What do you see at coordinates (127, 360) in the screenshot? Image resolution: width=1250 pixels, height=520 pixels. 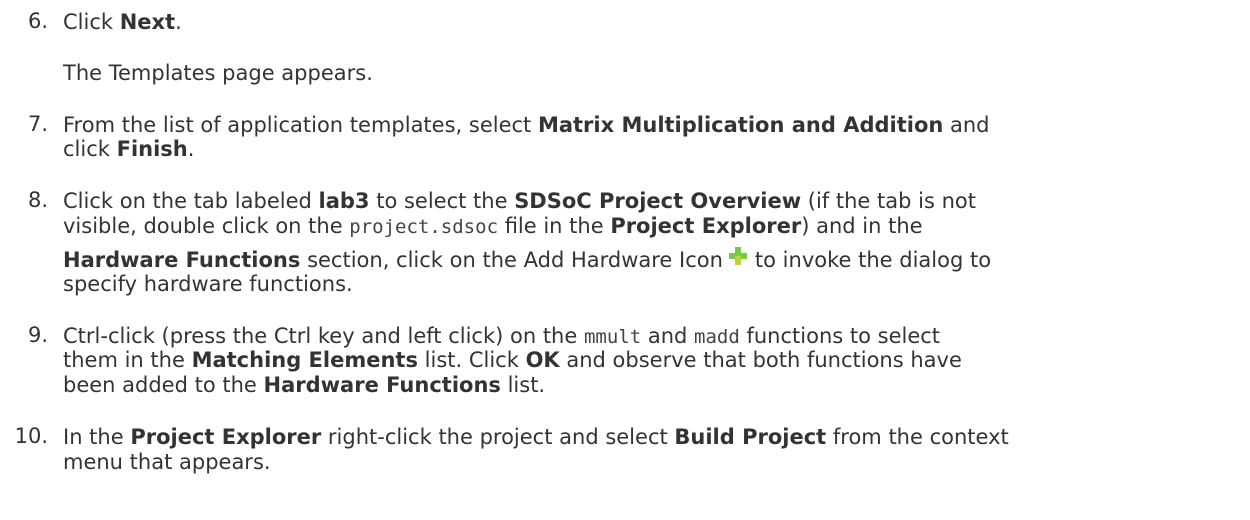 I see `text-run: them in the` at bounding box center [127, 360].